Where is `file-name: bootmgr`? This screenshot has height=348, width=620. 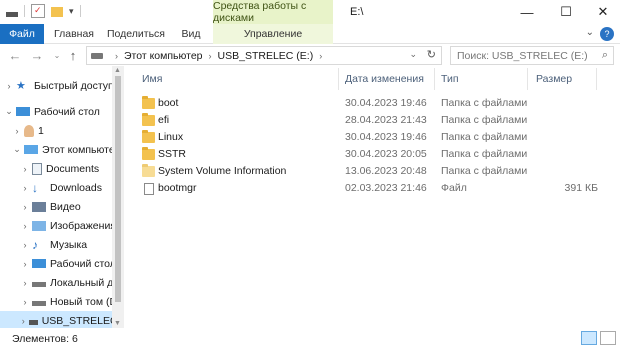 file-name: bootmgr is located at coordinates (177, 188).